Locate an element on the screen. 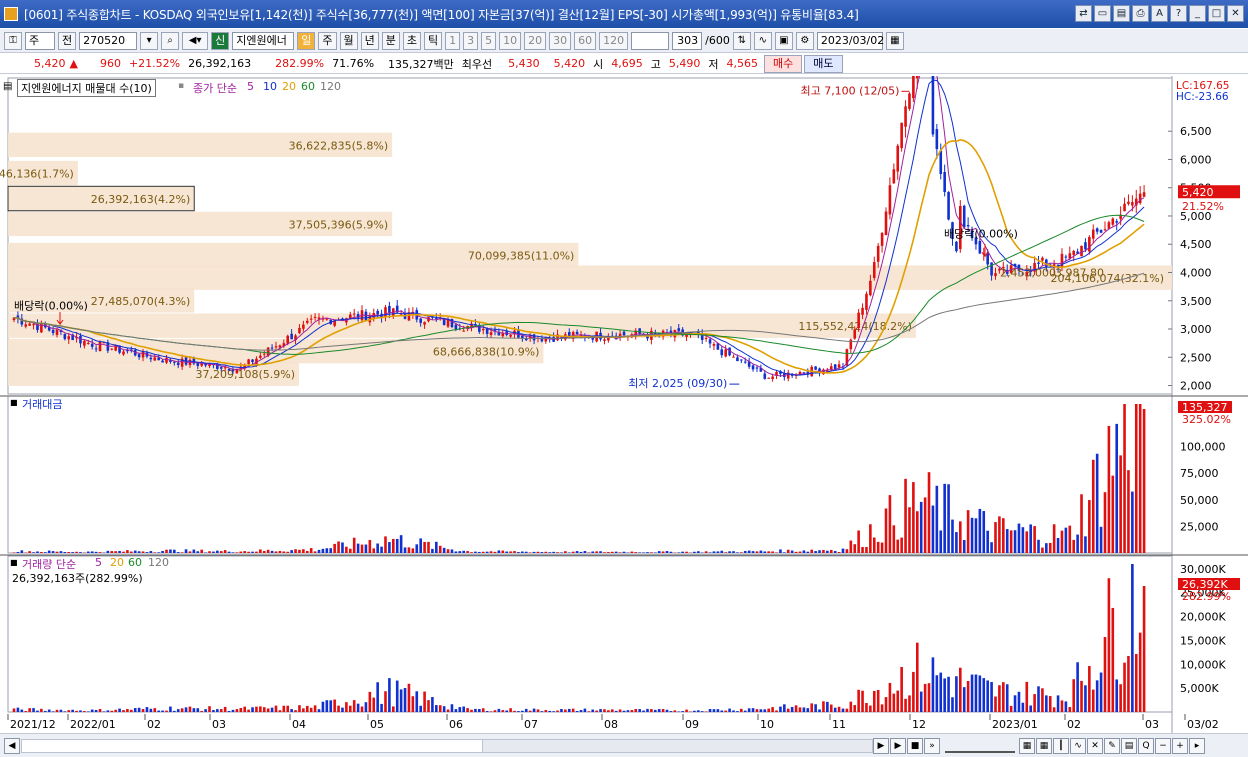  count-input: 303 is located at coordinates (687, 40).